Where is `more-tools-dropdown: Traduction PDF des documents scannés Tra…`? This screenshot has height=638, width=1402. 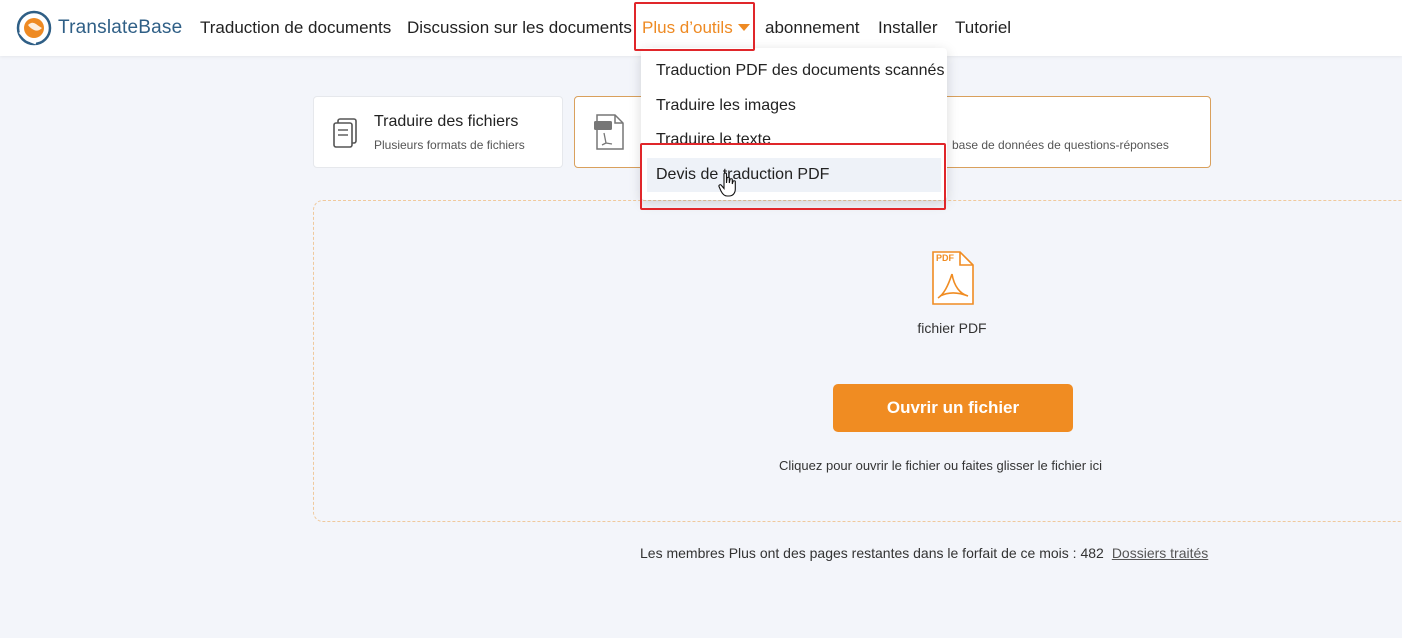
more-tools-dropdown: Traduction PDF des documents scannés Tra… is located at coordinates (794, 124).